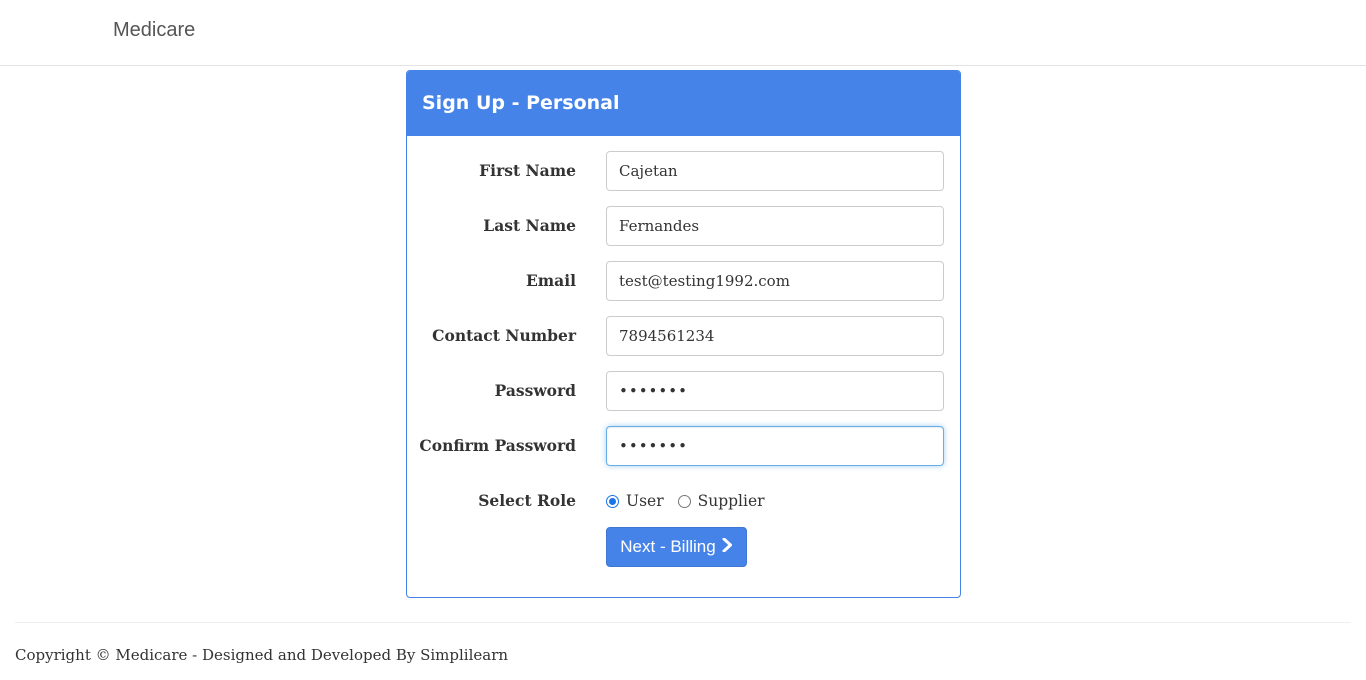 This screenshot has height=680, width=1366. I want to click on chevron-right-icon, so click(727, 547).